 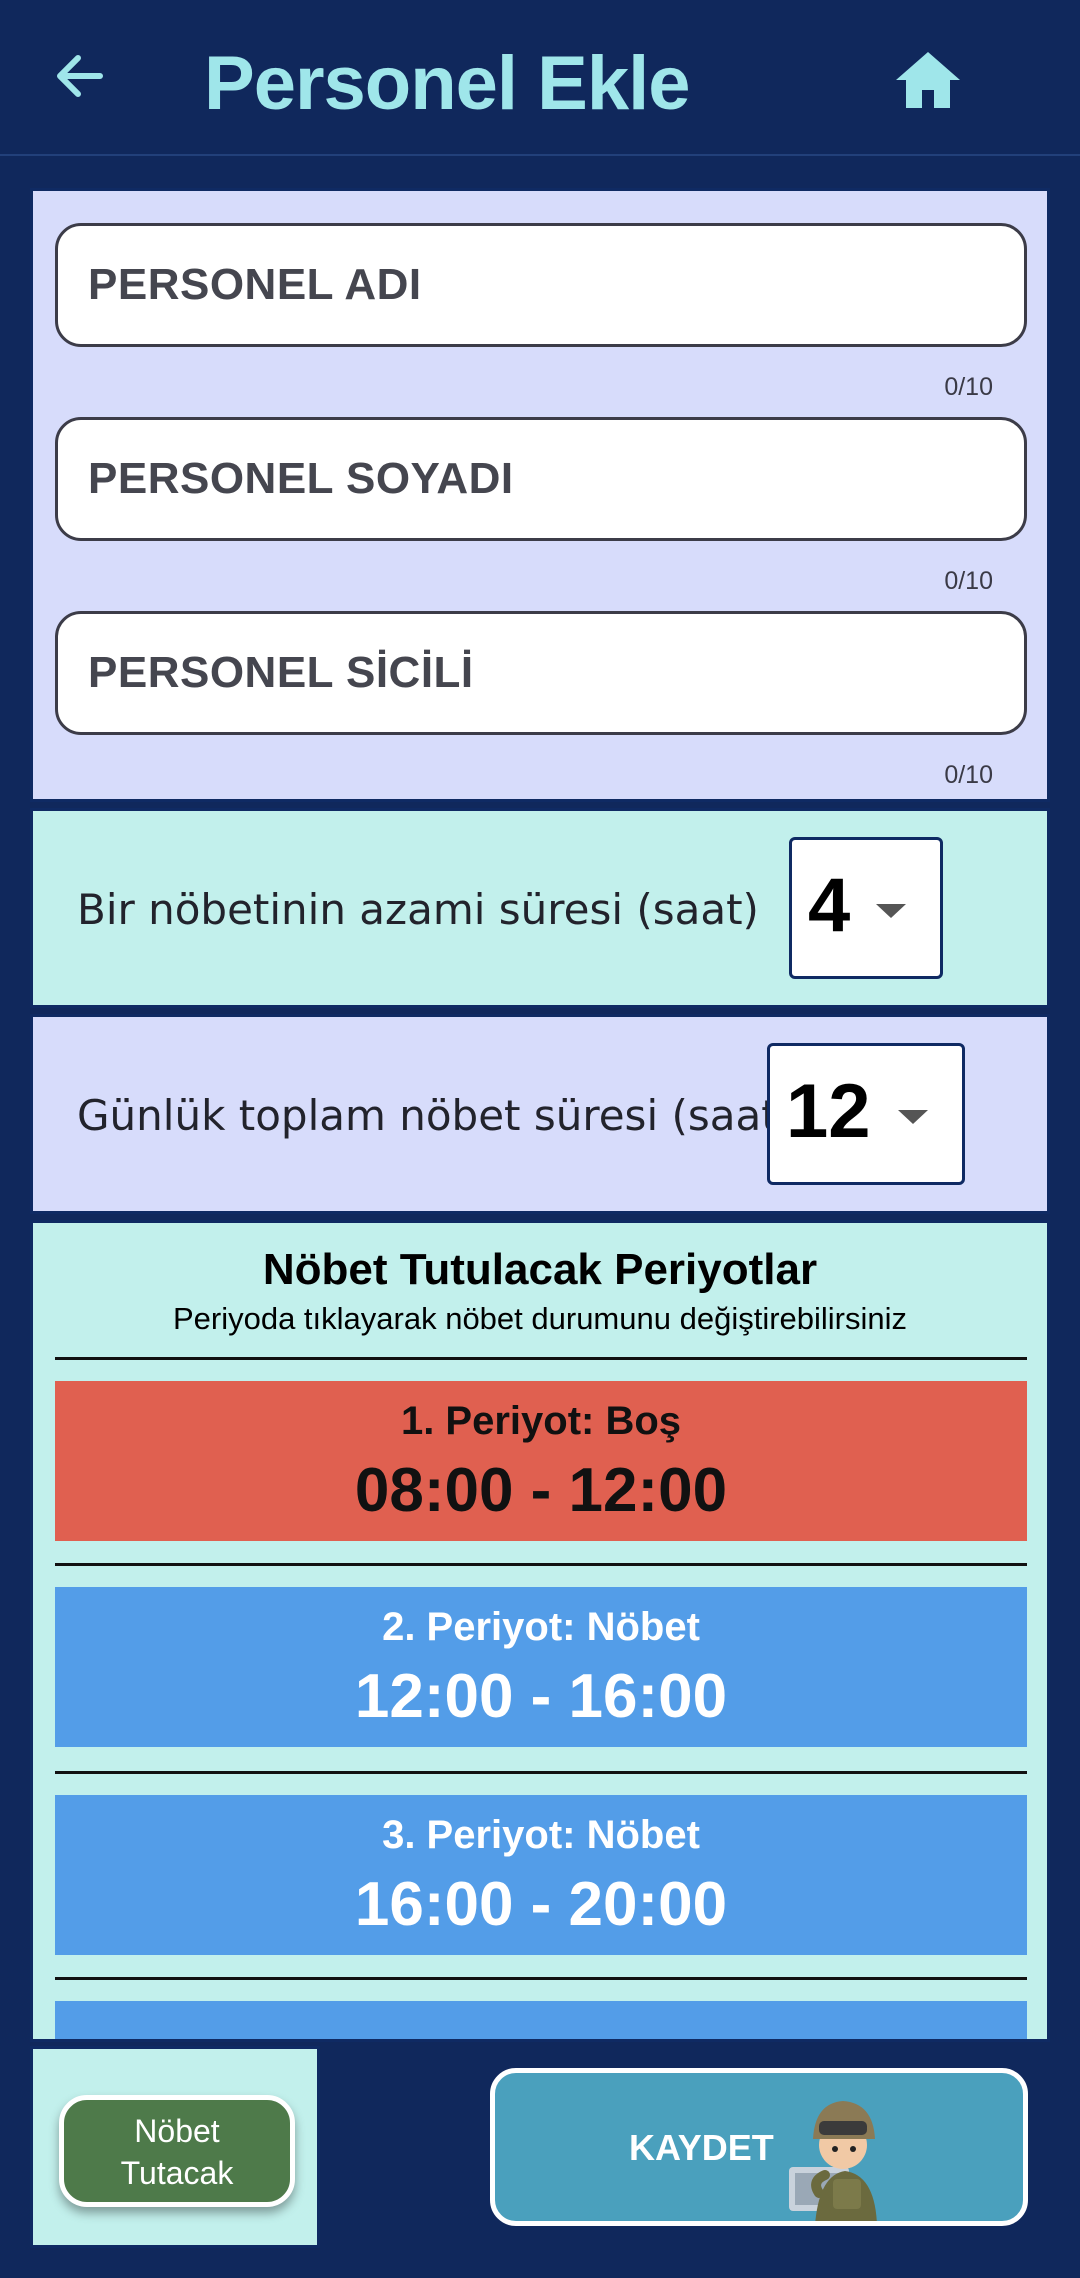 I want to click on save-button: KAYDET, so click(x=759, y=2147).